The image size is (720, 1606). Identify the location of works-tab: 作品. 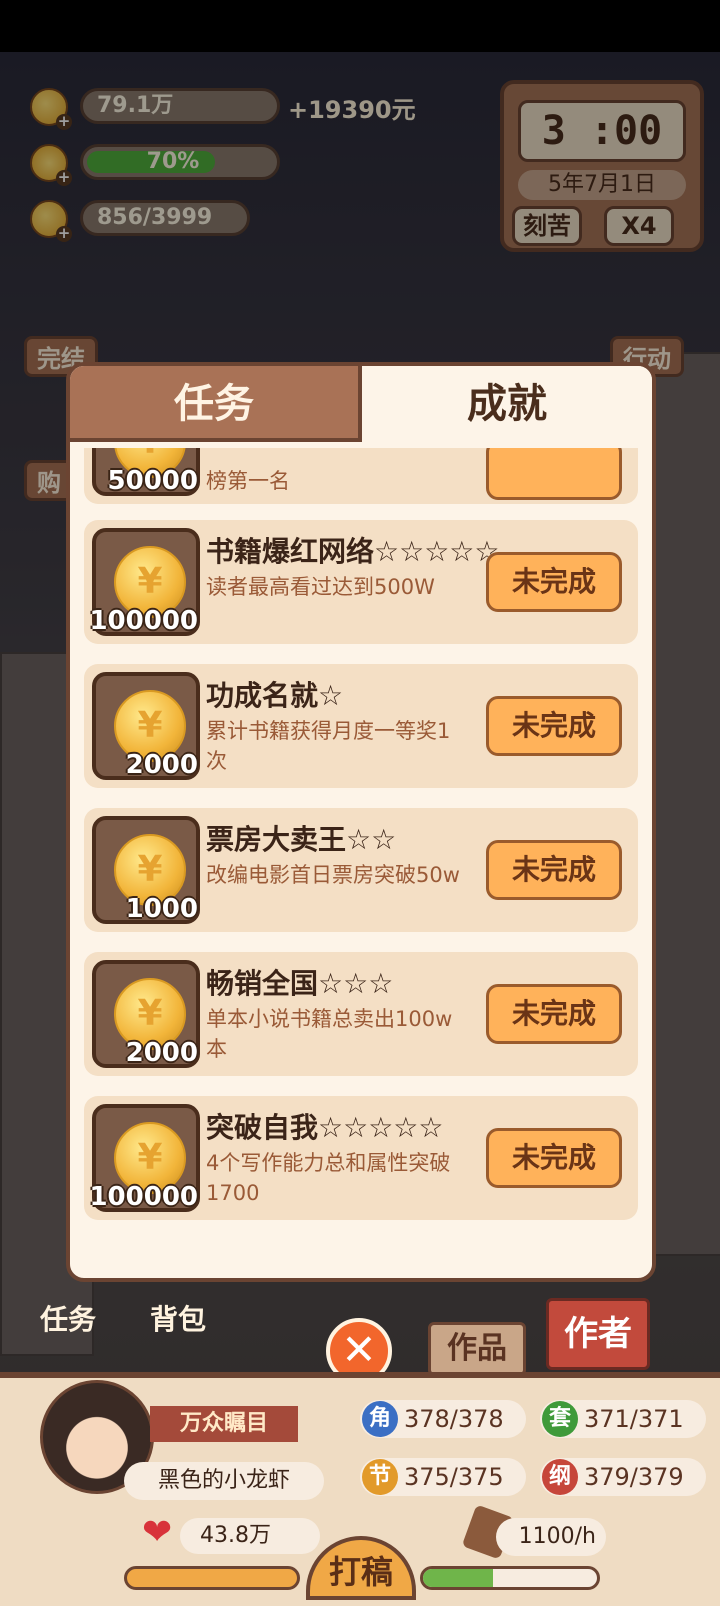
(477, 1349).